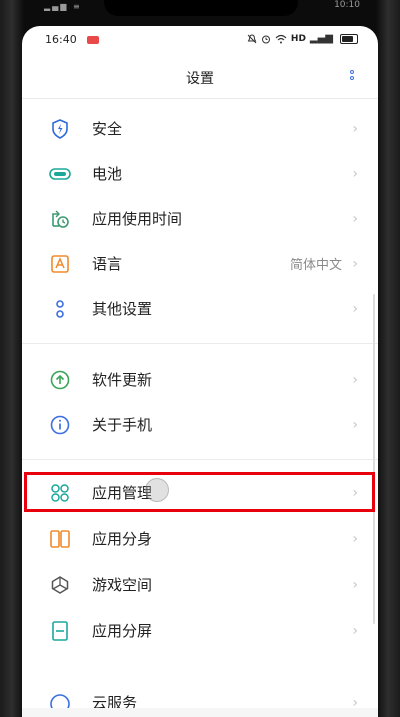 This screenshot has width=400, height=717. What do you see at coordinates (200, 584) in the screenshot?
I see `settings-item-game-space: 游戏空间 ›` at bounding box center [200, 584].